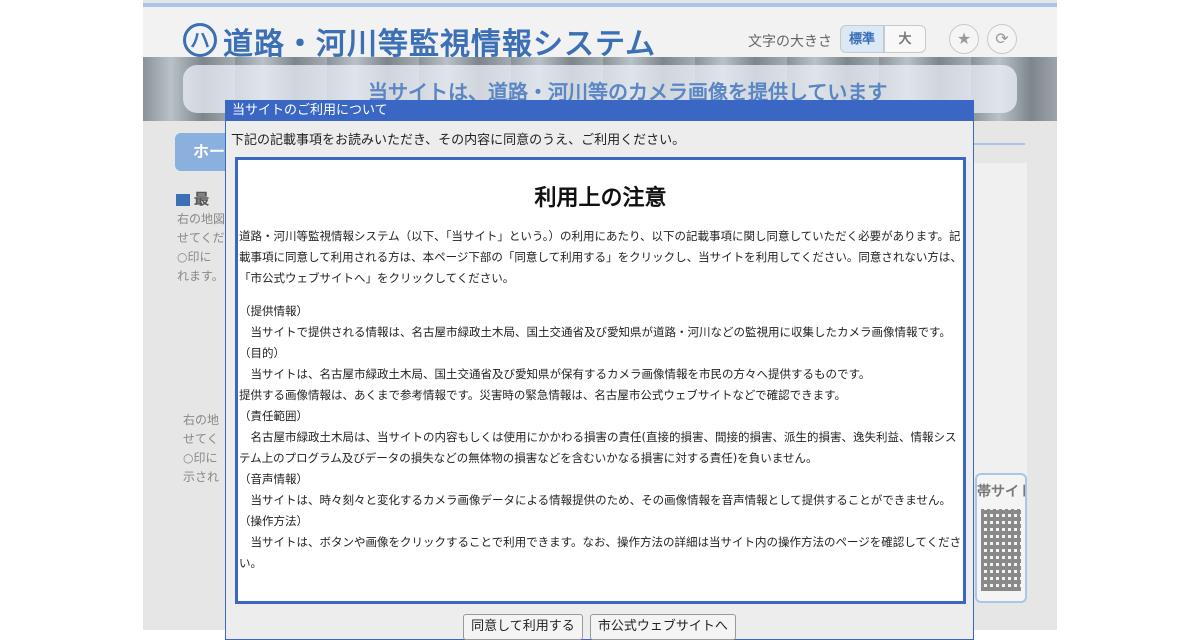 This screenshot has width=1200, height=640. Describe the element at coordinates (273, 479) in the screenshot. I see `section-head: （音声情報）` at that location.